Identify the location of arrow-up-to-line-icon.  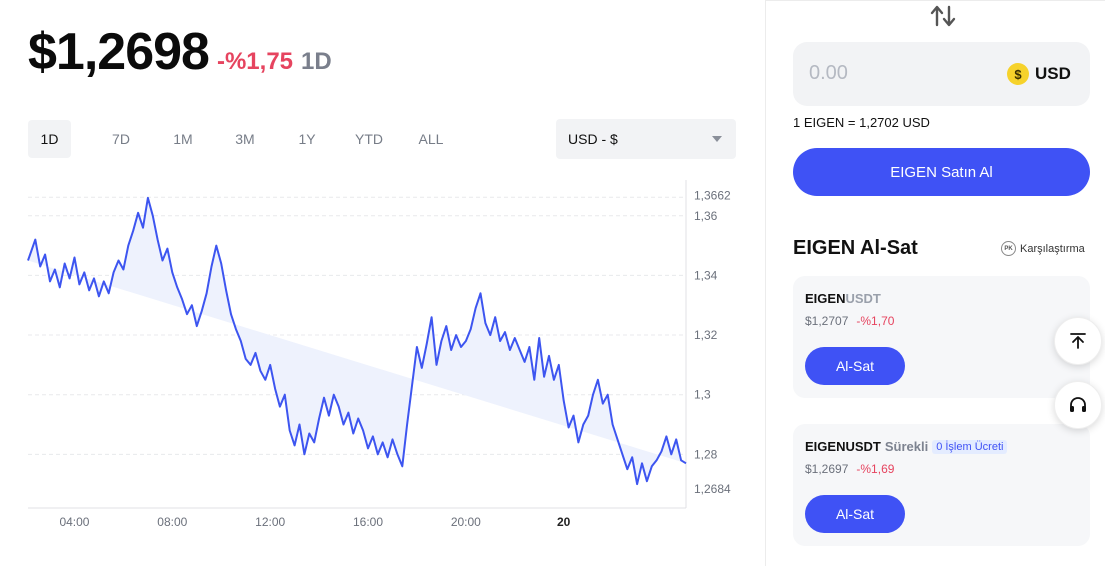
(1078, 341).